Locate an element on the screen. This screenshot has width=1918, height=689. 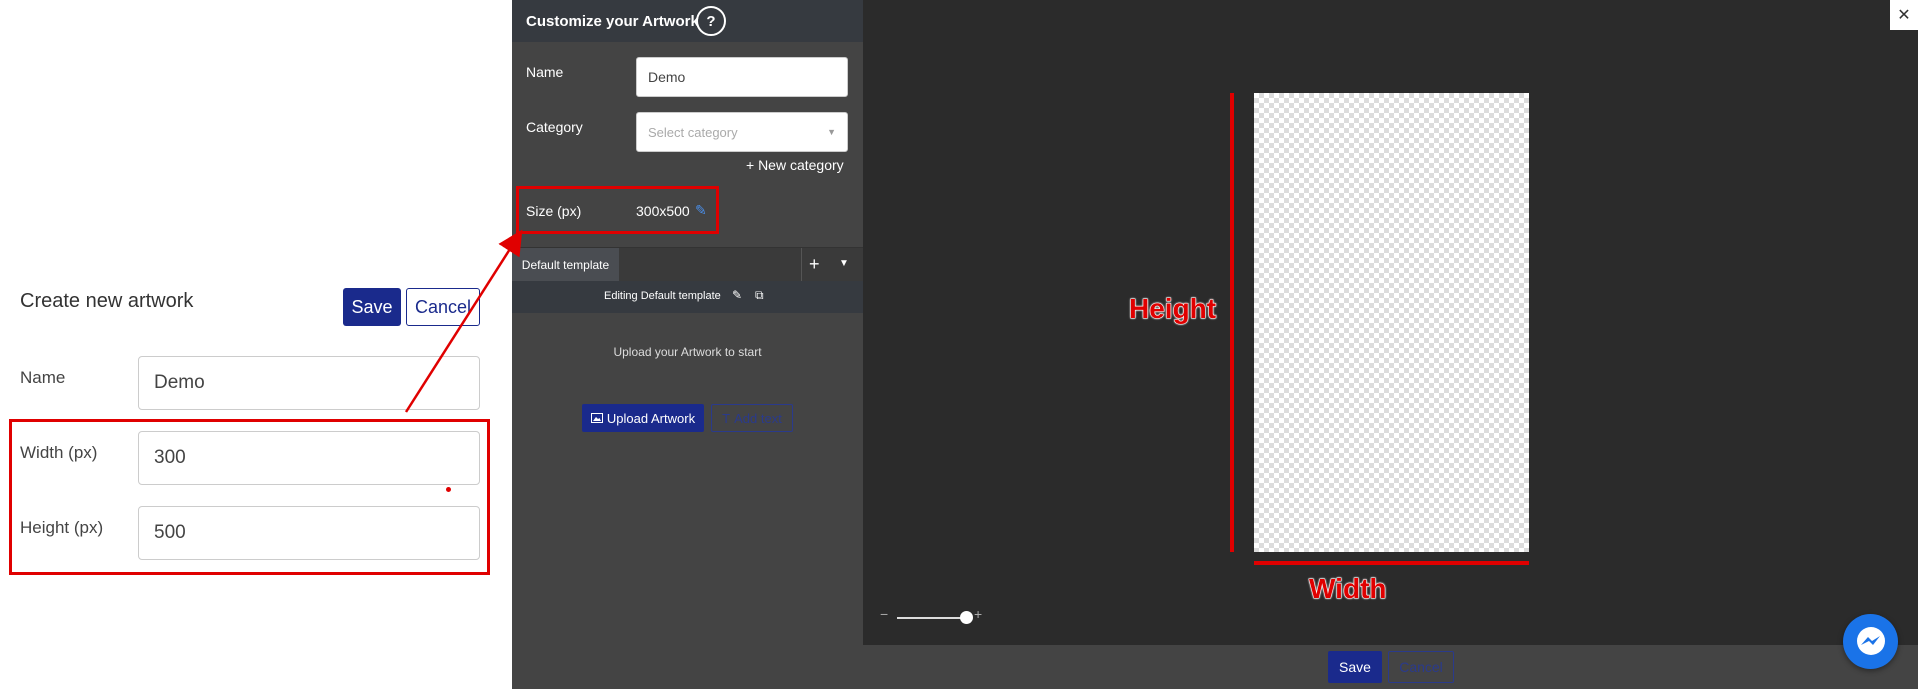
footer-cancel-button: Cancel is located at coordinates (1421, 667).